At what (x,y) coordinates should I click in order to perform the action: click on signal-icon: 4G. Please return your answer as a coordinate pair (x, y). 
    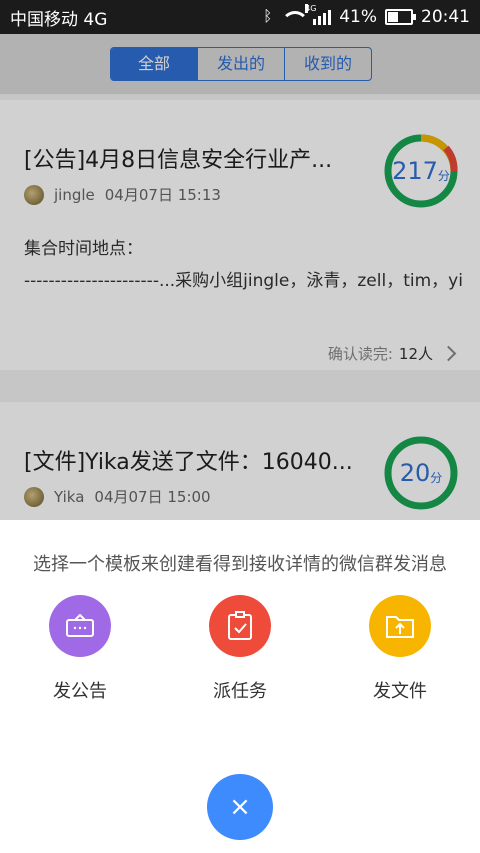
    Looking at the image, I should click on (318, 14).